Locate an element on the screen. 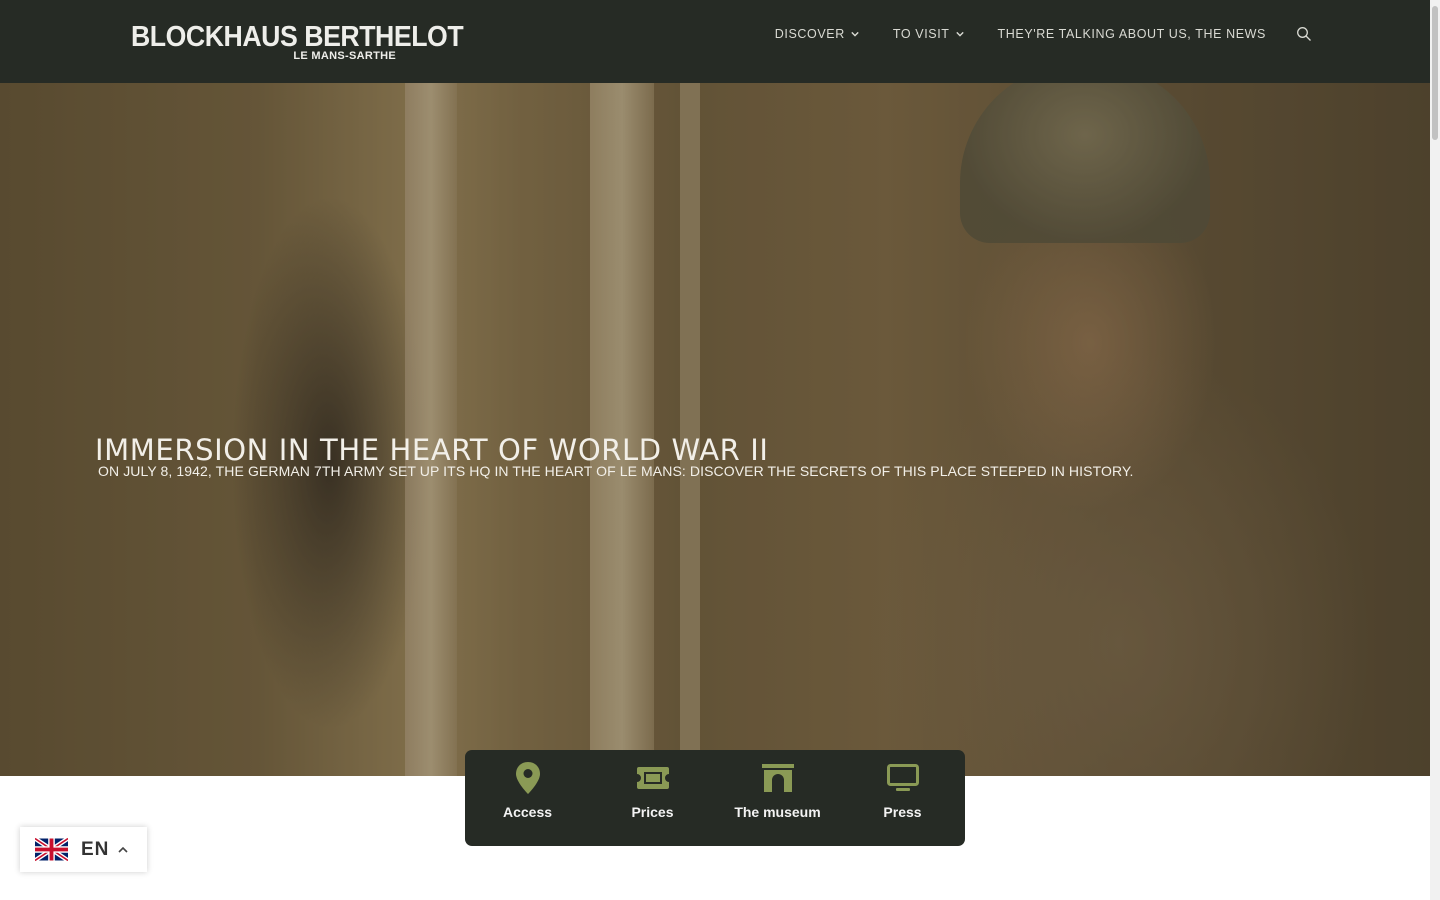  nav-item-discover: DISCOVER is located at coordinates (817, 34).